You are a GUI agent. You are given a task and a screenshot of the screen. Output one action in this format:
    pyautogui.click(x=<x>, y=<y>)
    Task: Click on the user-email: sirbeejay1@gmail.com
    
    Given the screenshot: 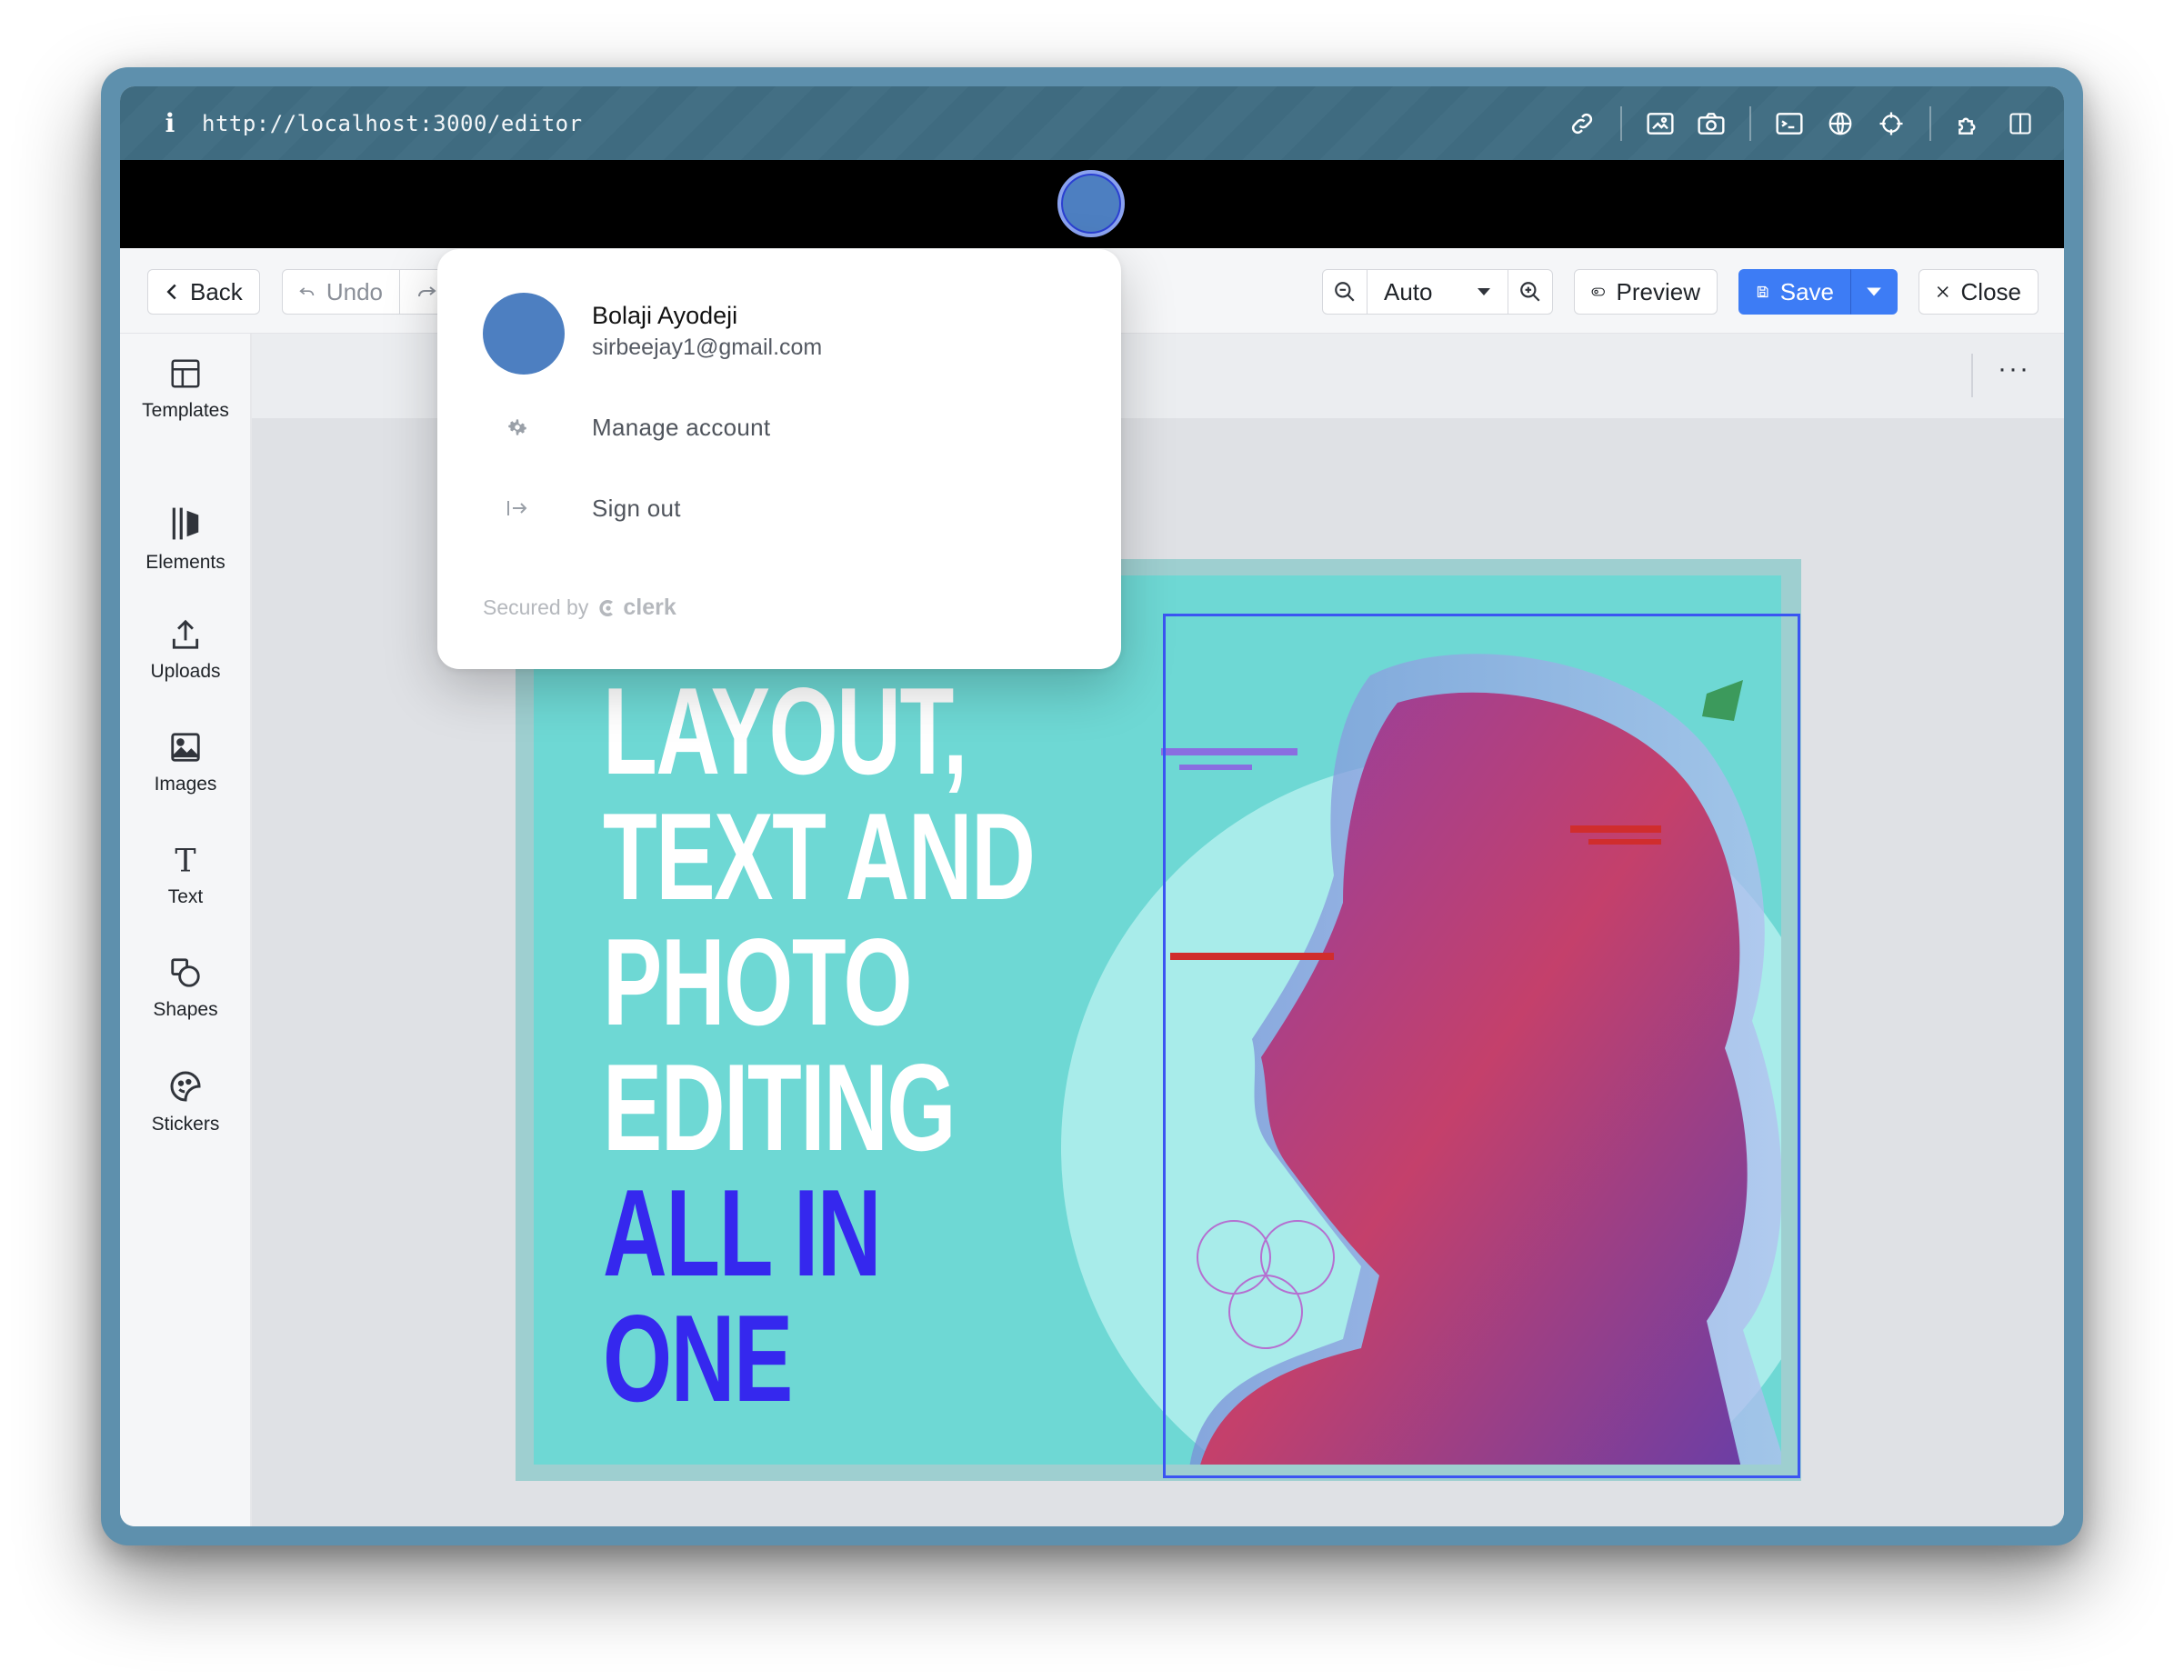 What is the action you would take?
    pyautogui.click(x=707, y=348)
    